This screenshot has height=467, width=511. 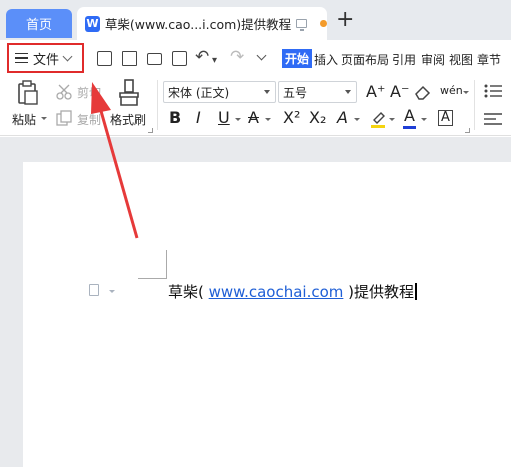 What do you see at coordinates (392, 119) in the screenshot?
I see `highlighter-dropdown-icon` at bounding box center [392, 119].